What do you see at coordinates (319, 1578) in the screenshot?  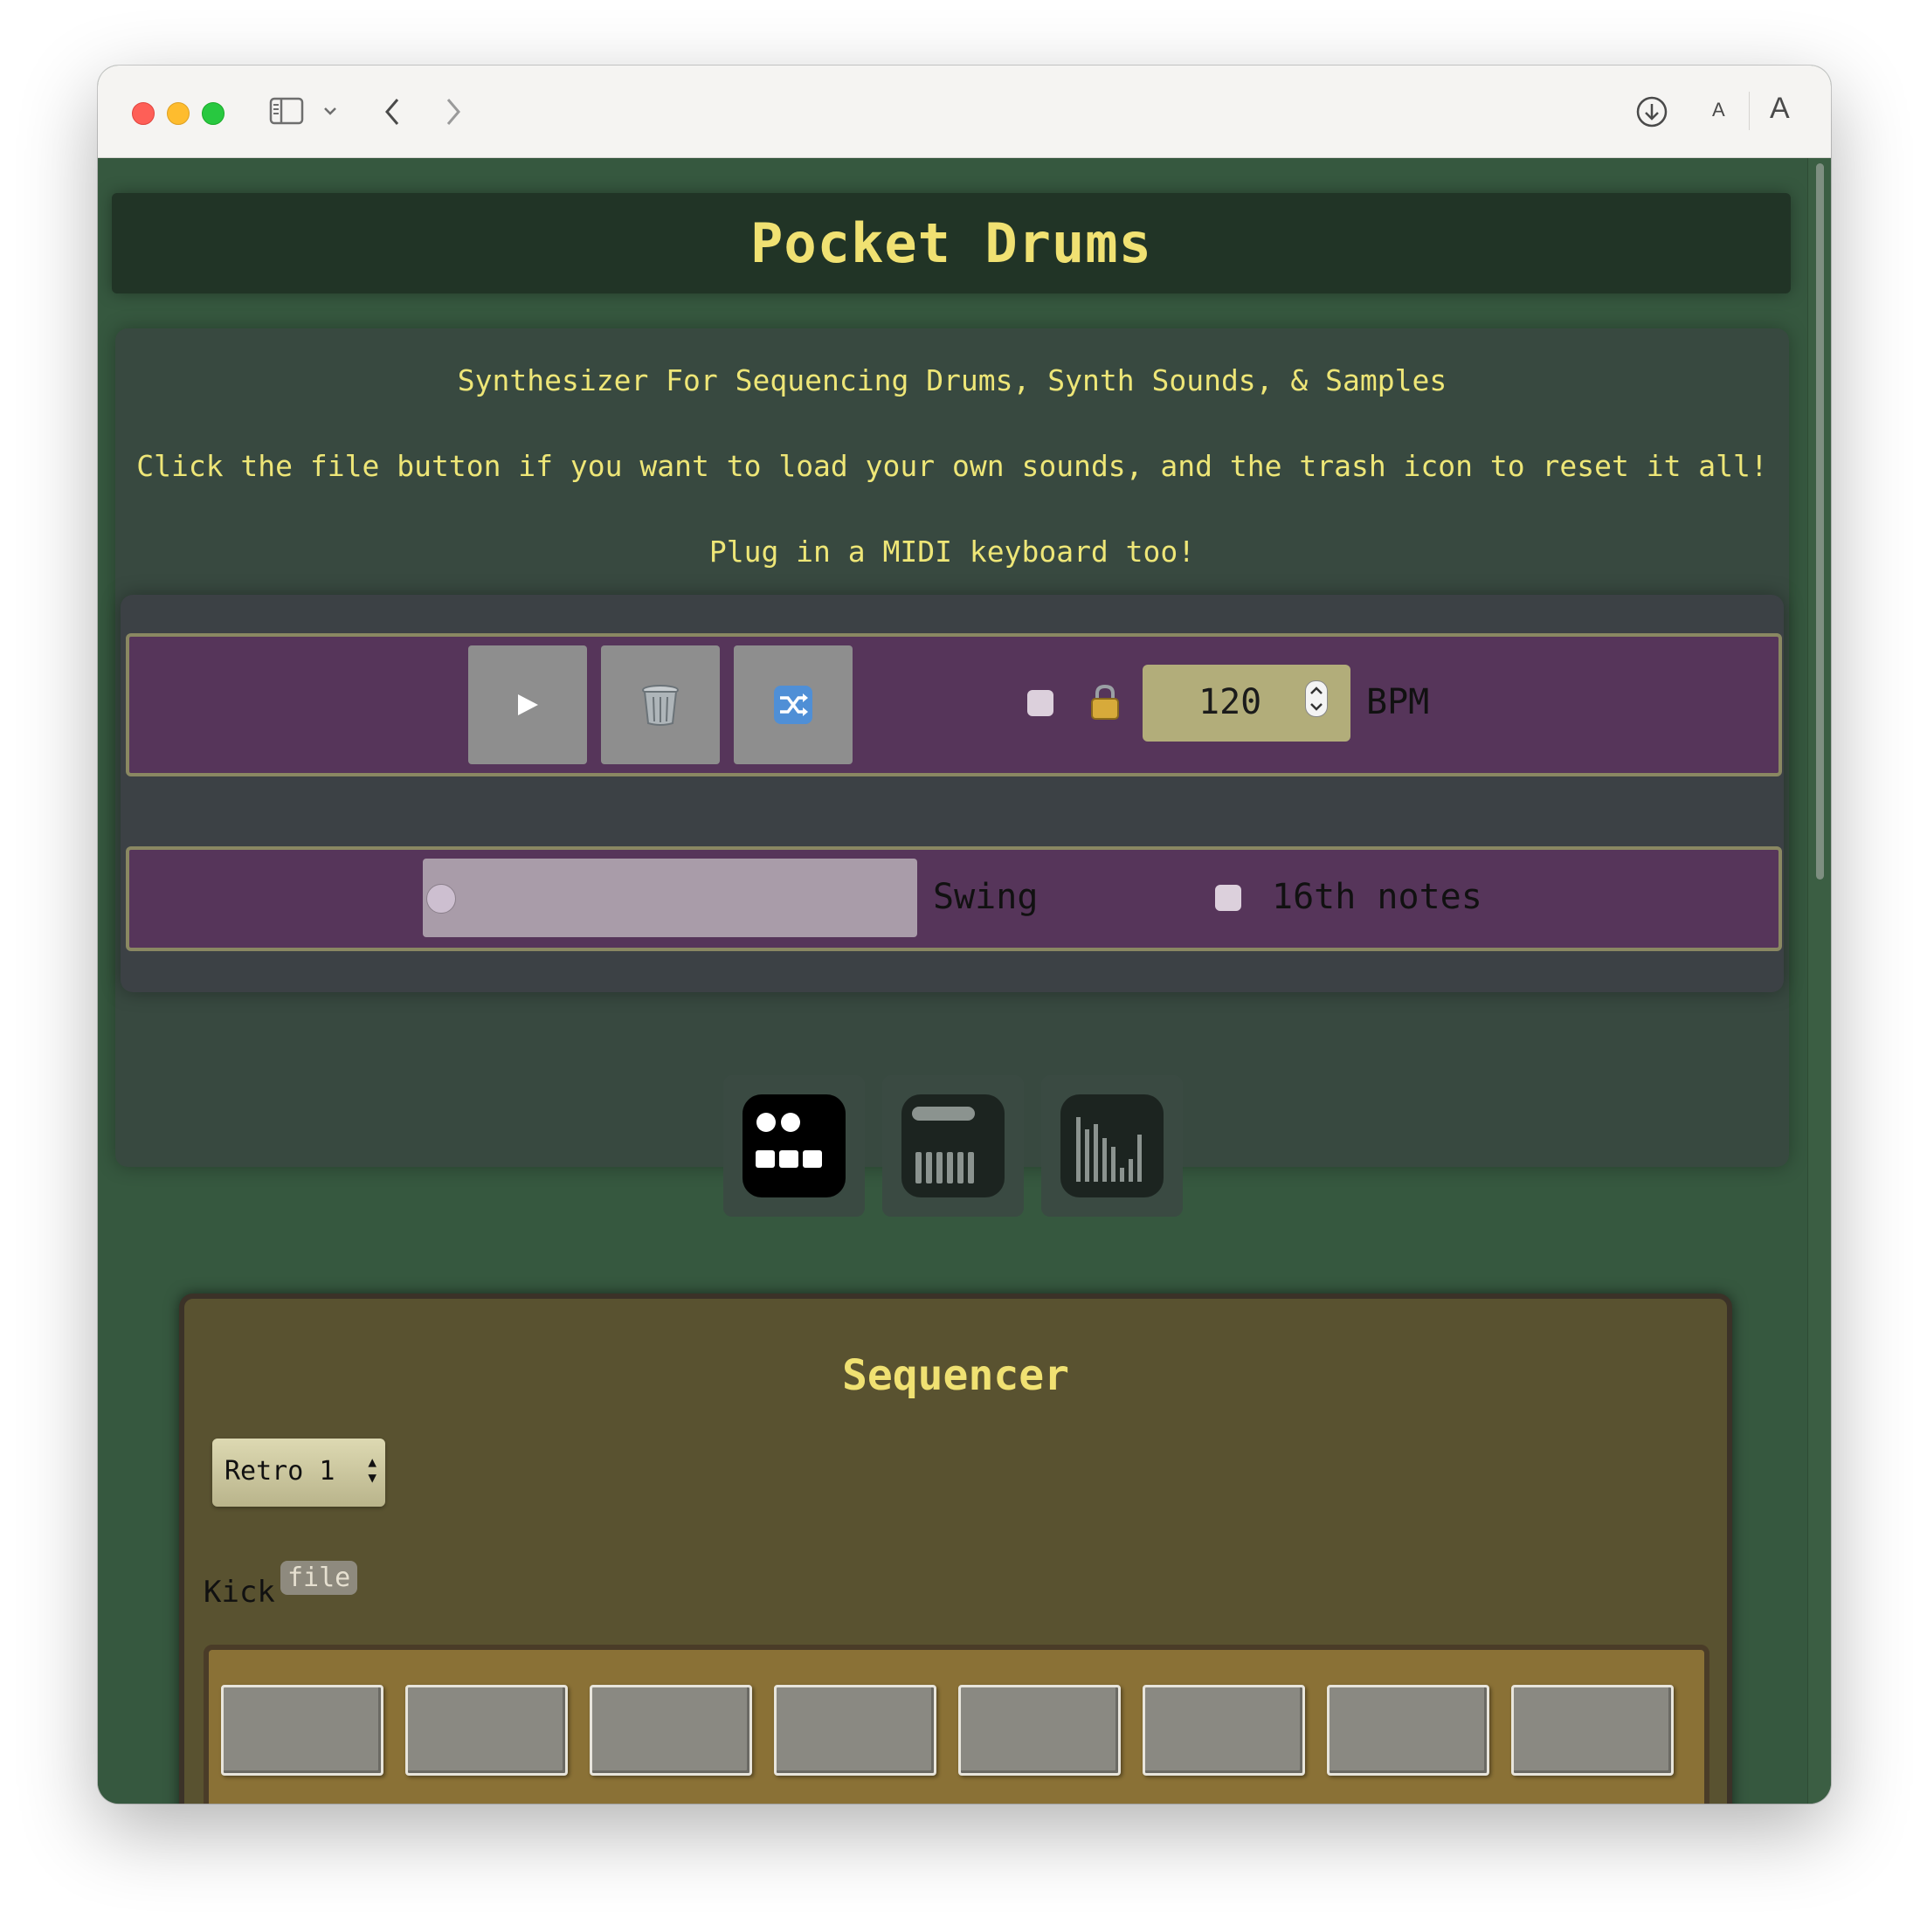 I see `kick-file-button: file` at bounding box center [319, 1578].